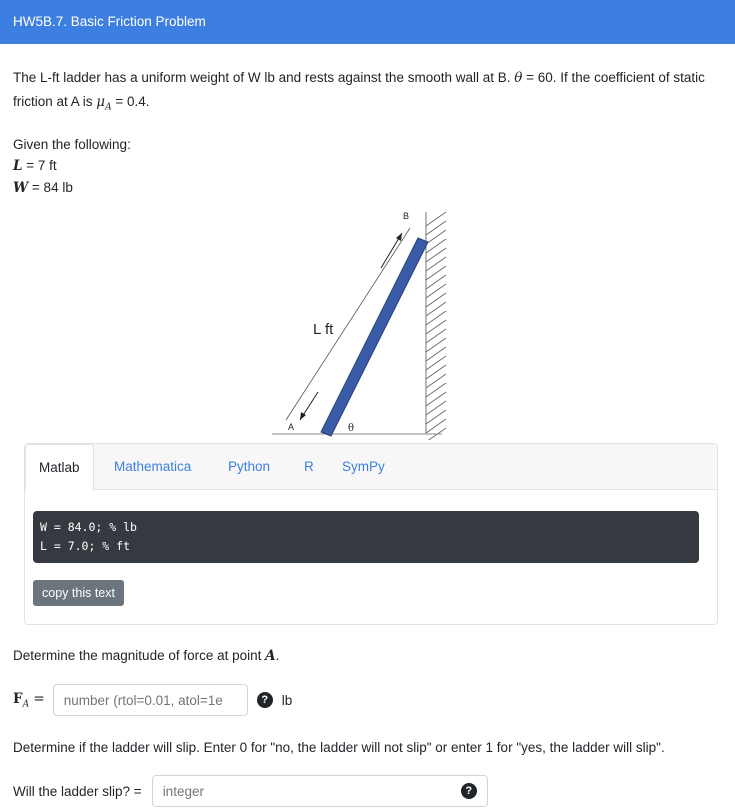 Image resolution: width=735 pixels, height=812 pixels. Describe the element at coordinates (363, 467) in the screenshot. I see `tab-sympy: SymPy` at that location.